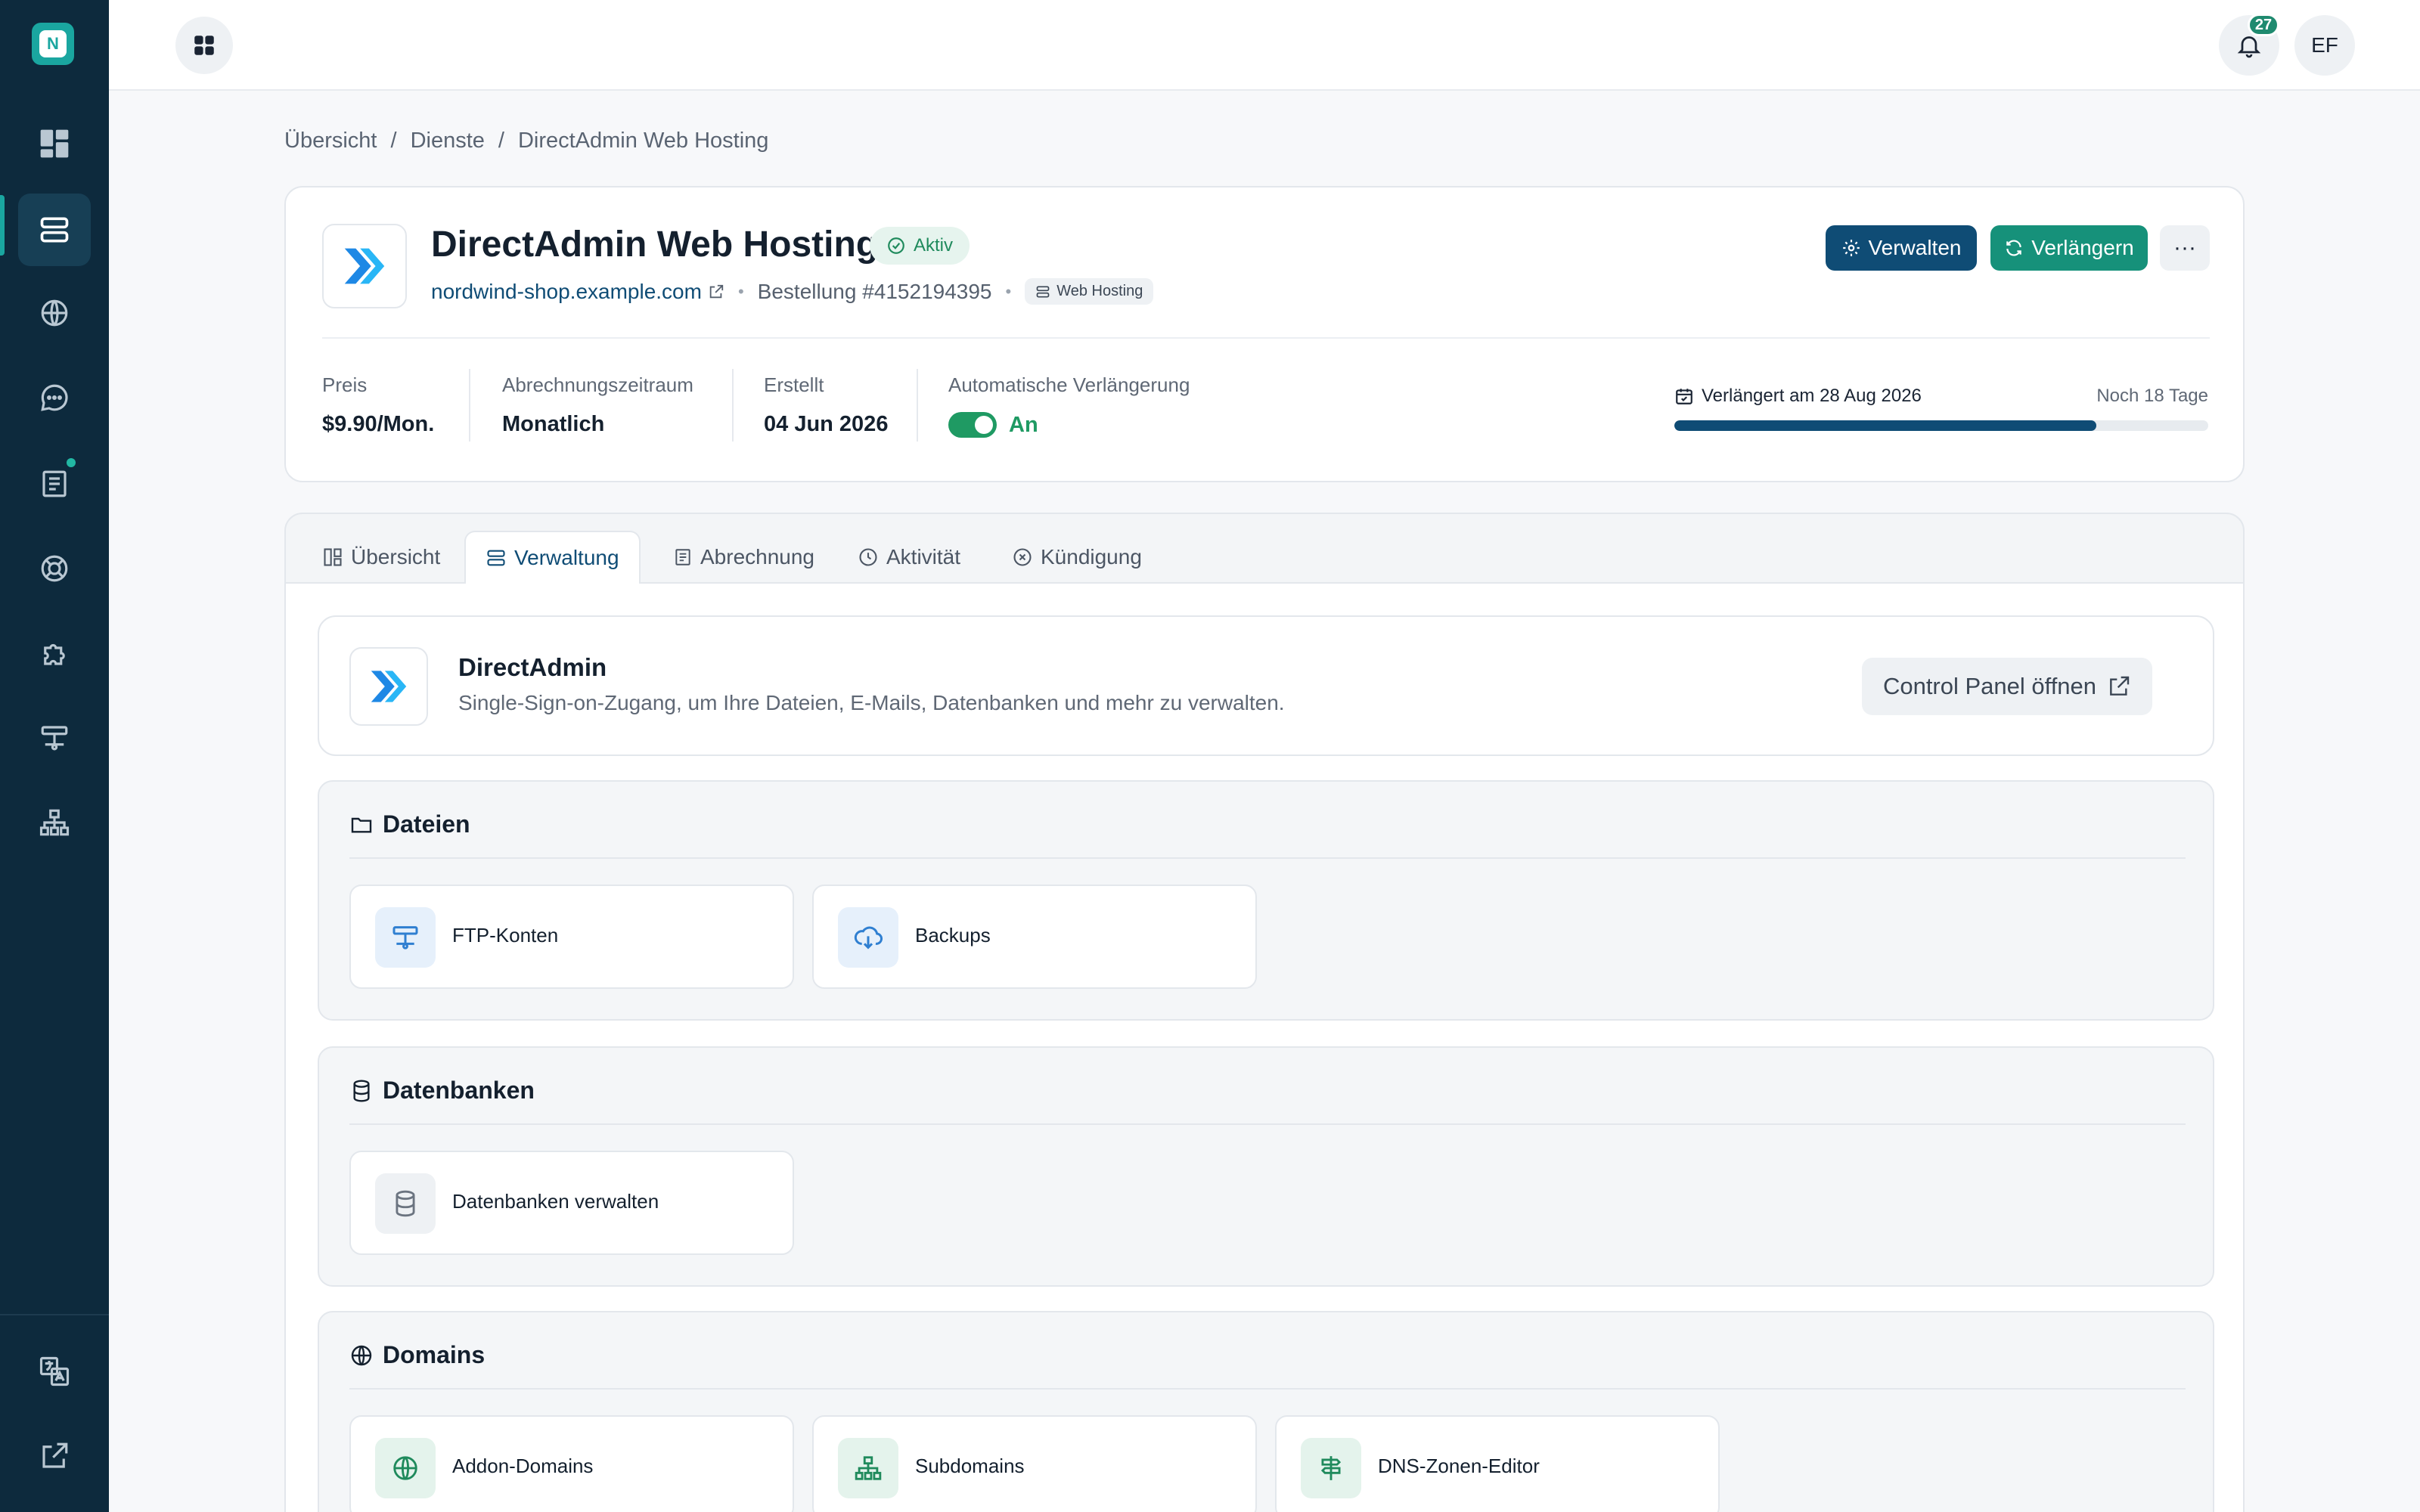 The image size is (2420, 1512). Describe the element at coordinates (435, 1354) in the screenshot. I see `section-title: Domains` at that location.